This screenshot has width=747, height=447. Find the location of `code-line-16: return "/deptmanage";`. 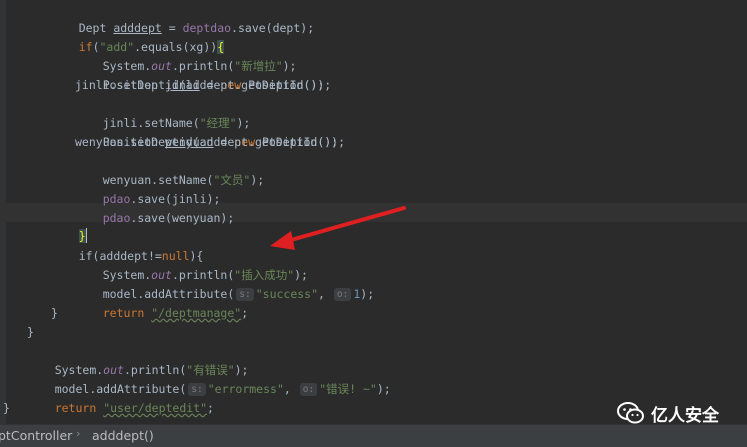

code-line-16: return "/deptmanage"; is located at coordinates (161, 302).